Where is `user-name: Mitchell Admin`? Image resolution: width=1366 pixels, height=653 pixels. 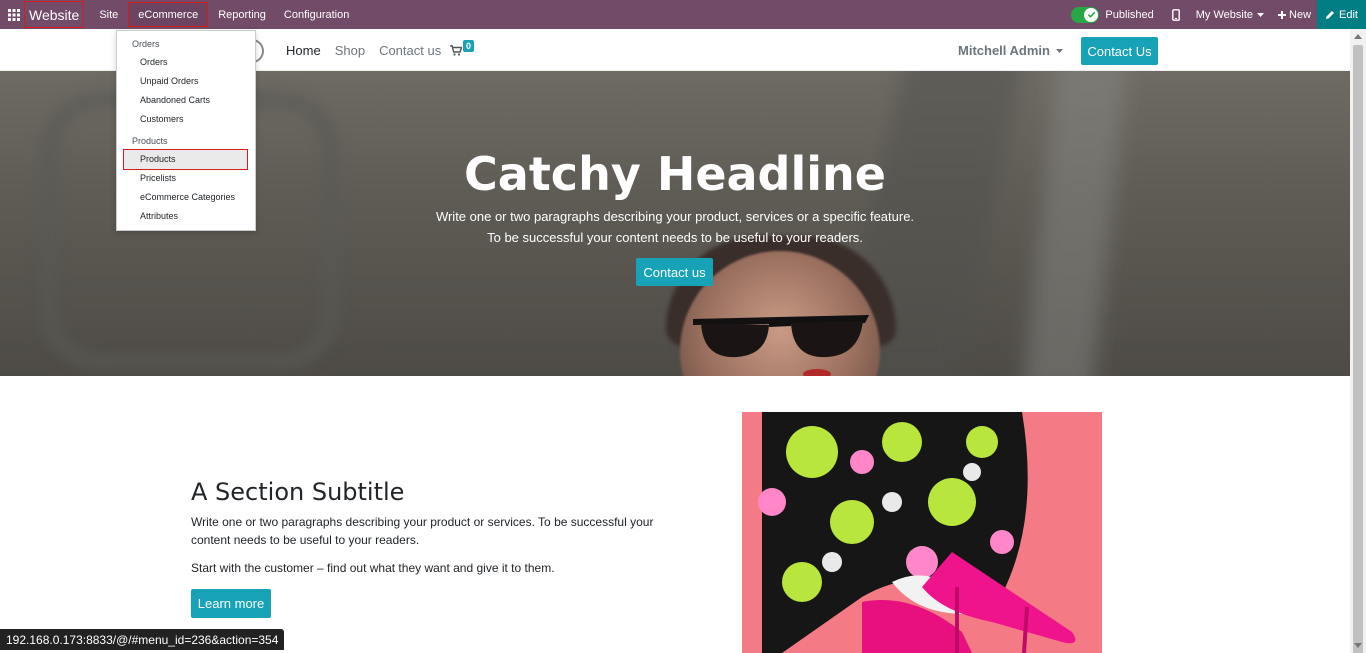
user-name: Mitchell Admin is located at coordinates (1004, 50).